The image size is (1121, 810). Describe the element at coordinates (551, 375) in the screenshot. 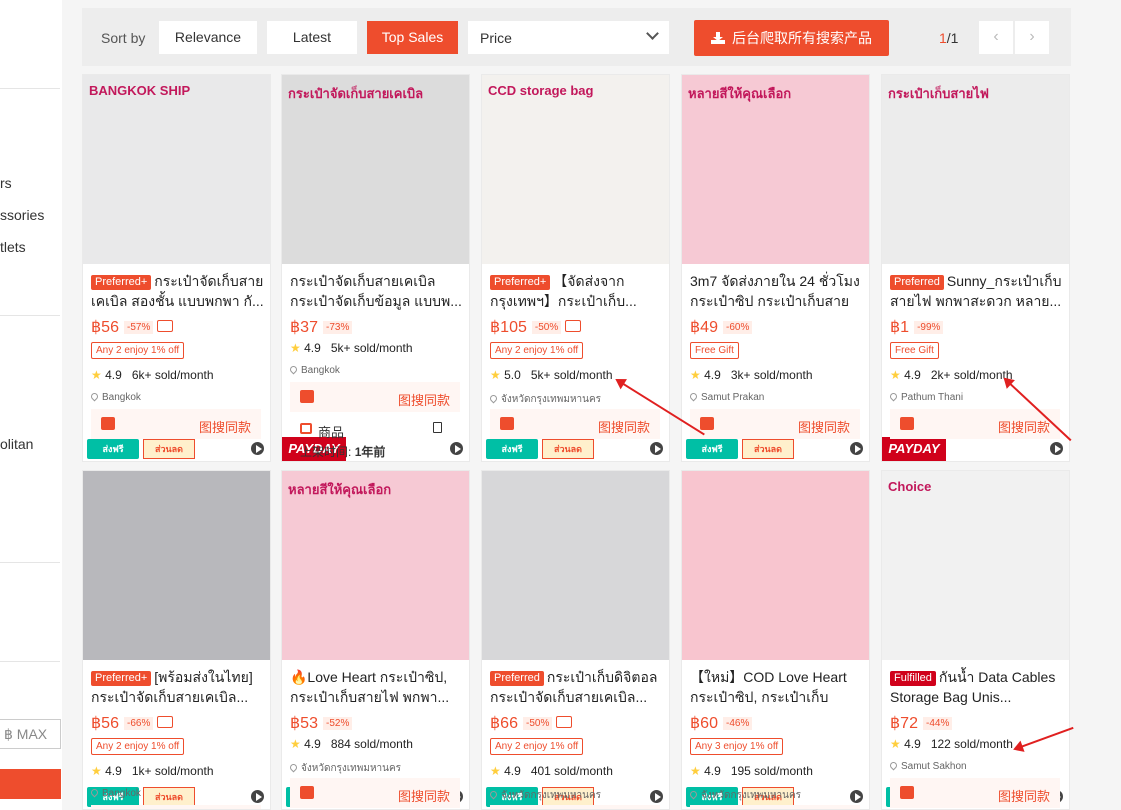

I see `rating-sold: ★ 5.0 5k+ sold/month` at that location.